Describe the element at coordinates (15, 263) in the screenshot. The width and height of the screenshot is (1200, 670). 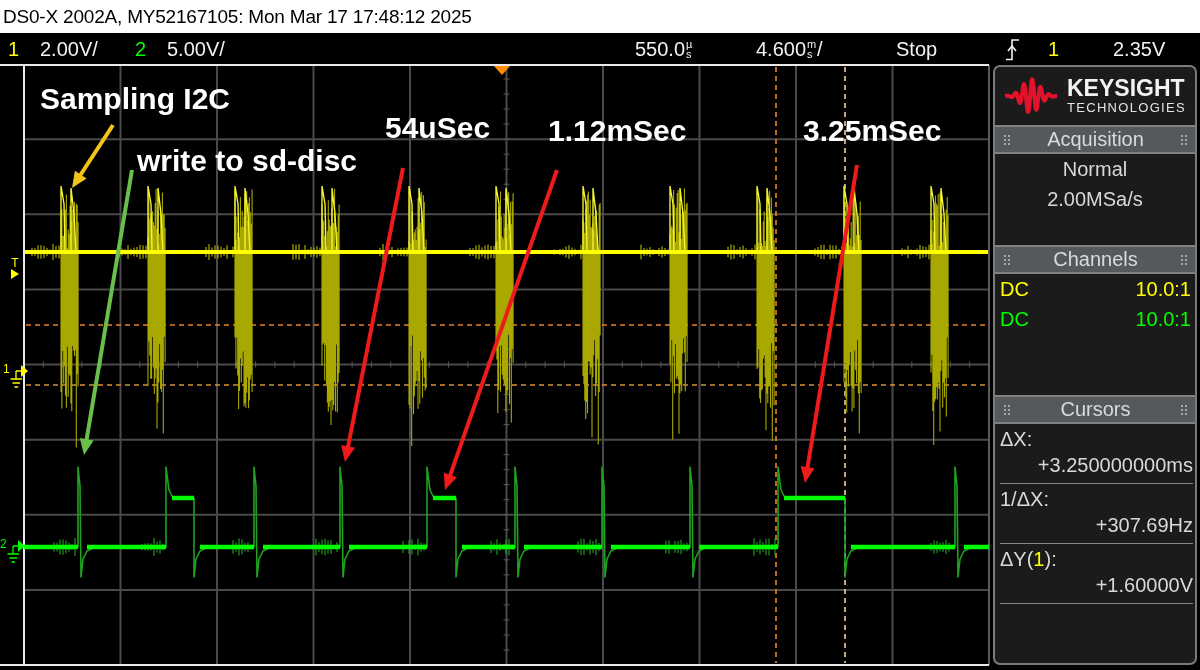
I see `marker-label: T` at that location.